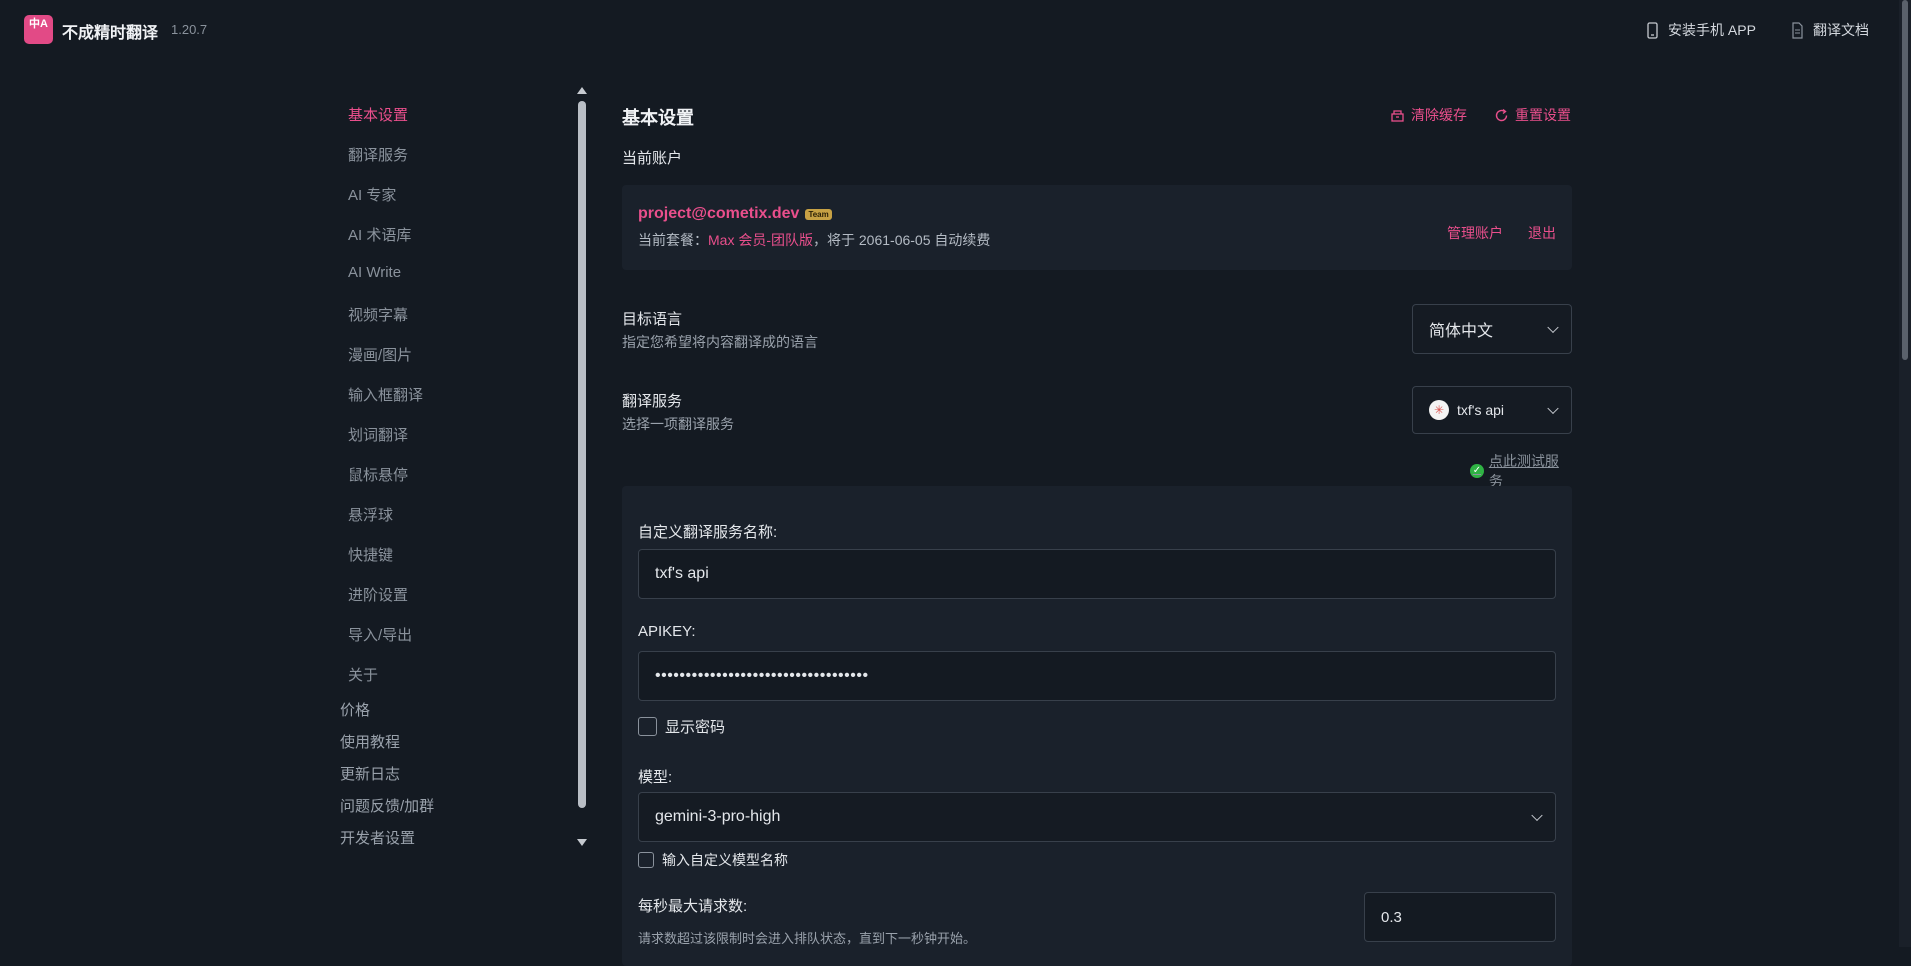 This screenshot has width=1911, height=966. I want to click on apikey-value: •••••••••••••••••••••••••••••••••••, so click(762, 675).